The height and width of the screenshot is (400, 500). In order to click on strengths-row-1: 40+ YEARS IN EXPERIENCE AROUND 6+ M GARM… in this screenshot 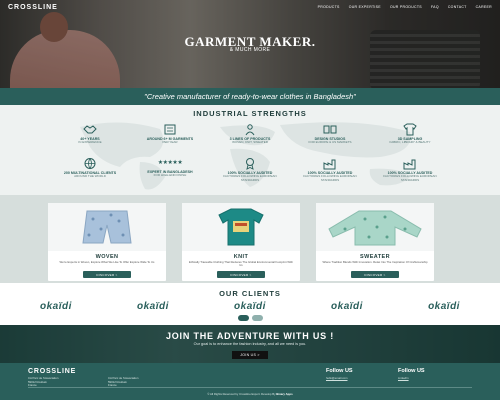, I will do `click(250, 133)`.